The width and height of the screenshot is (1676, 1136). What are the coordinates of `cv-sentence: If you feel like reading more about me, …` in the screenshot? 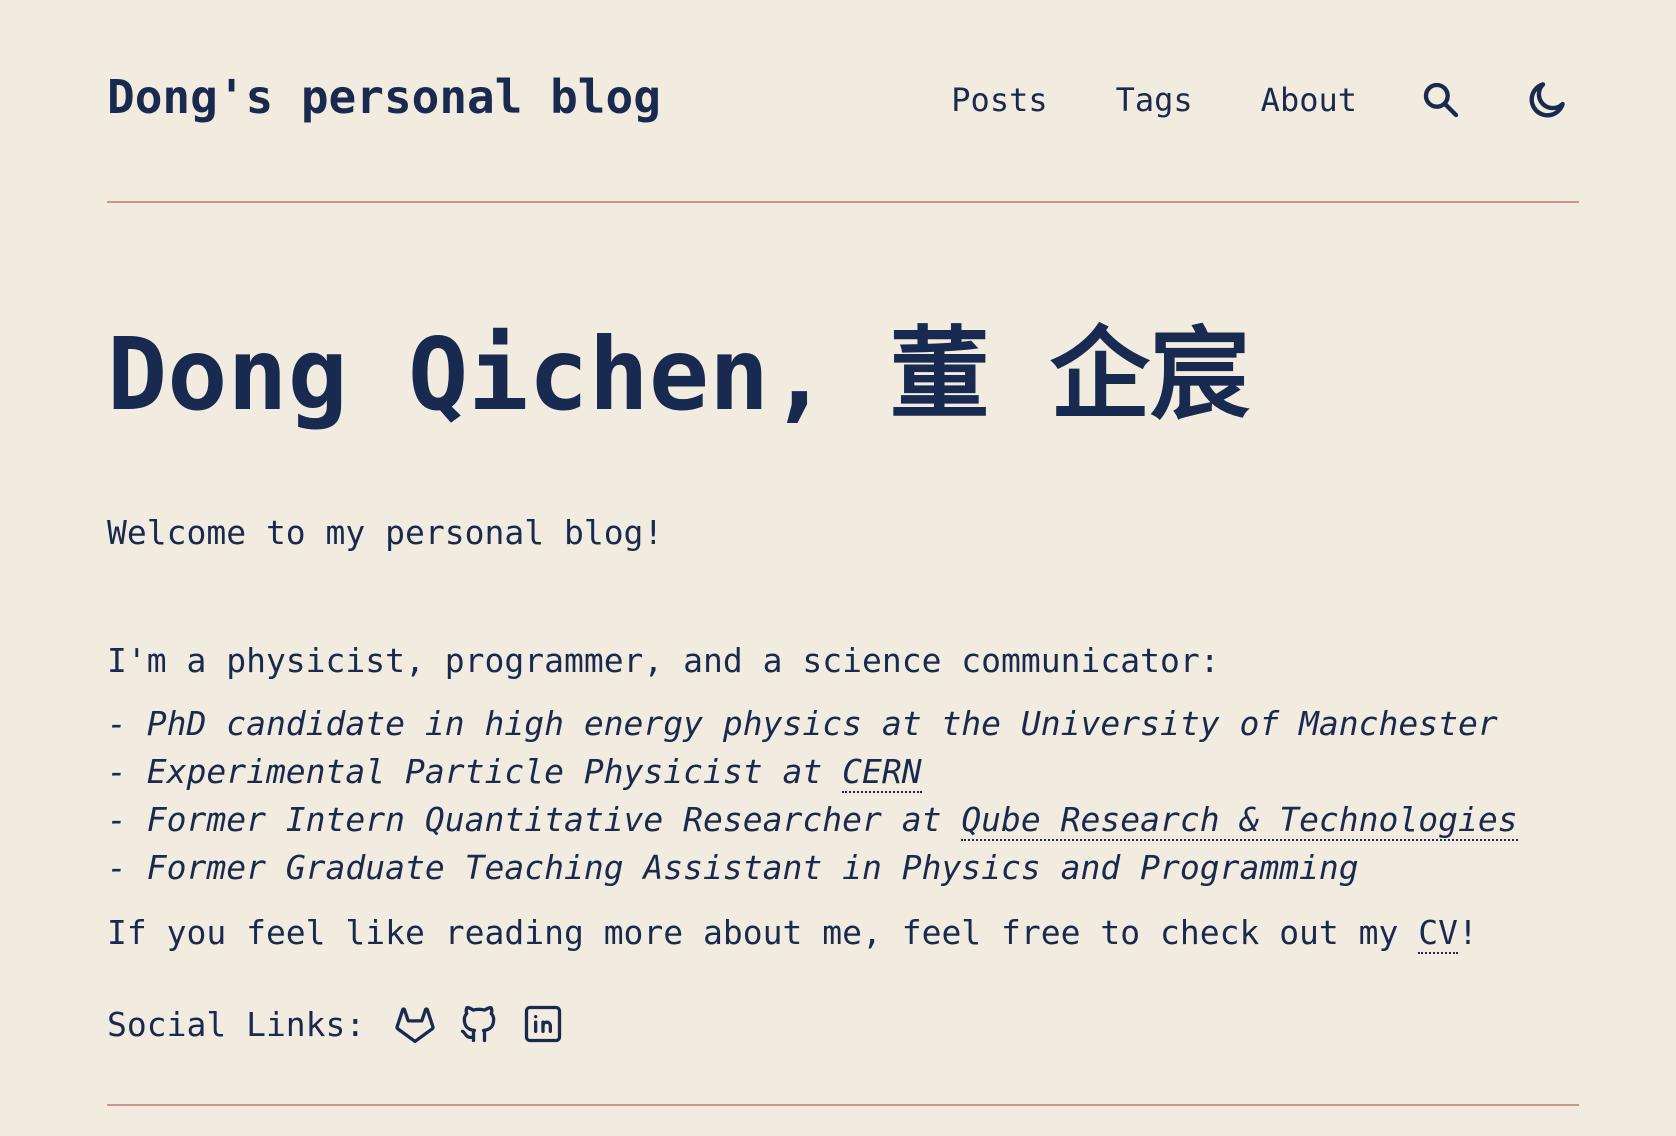 It's located at (792, 933).